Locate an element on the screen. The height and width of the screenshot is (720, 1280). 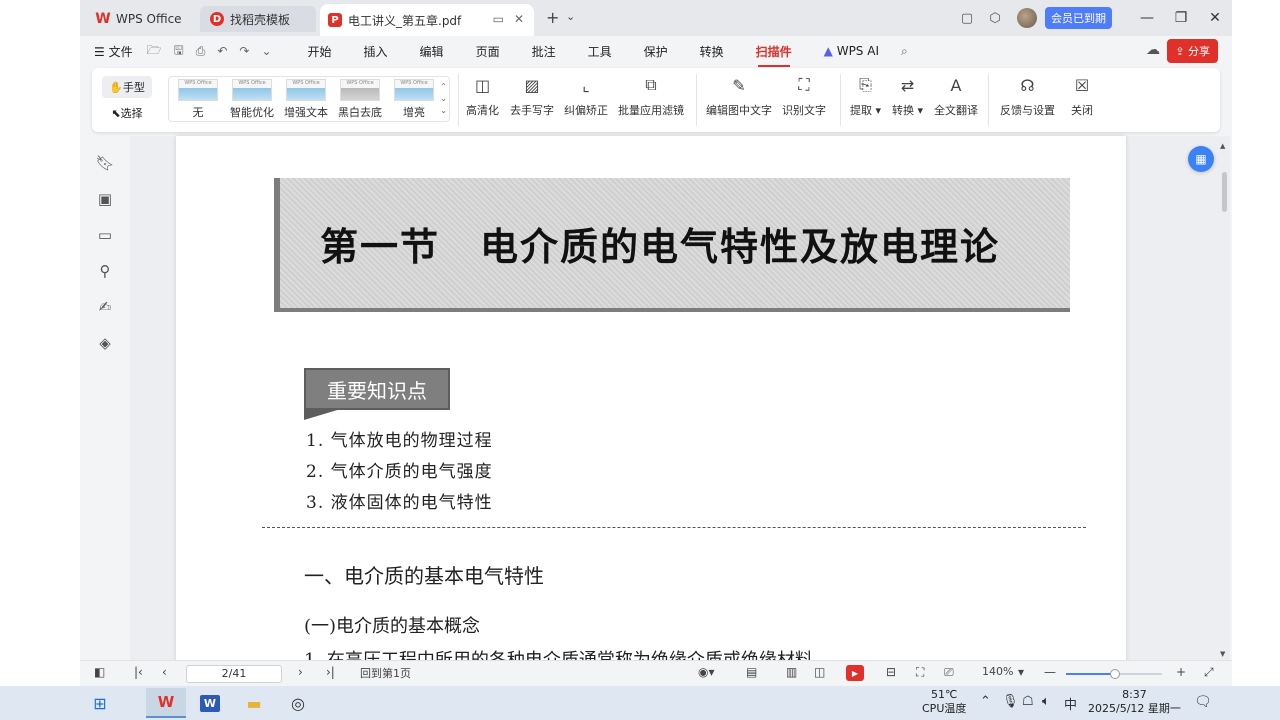
member-badge: 会员已到期 is located at coordinates (1078, 18).